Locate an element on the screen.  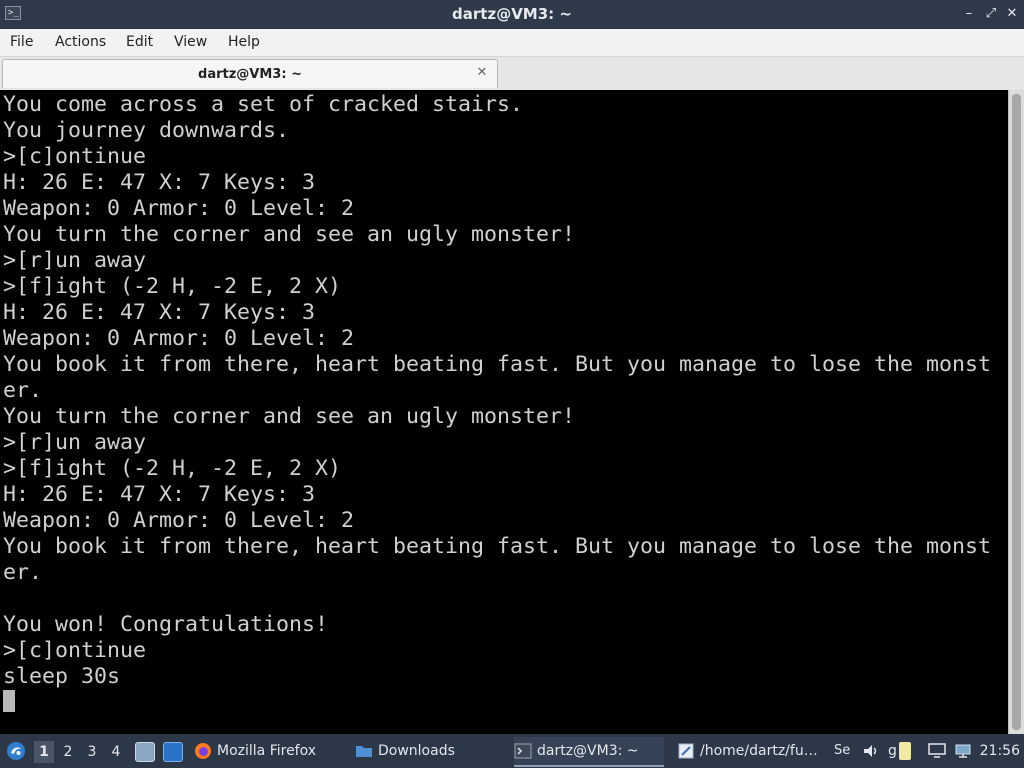
minimize-button: – is located at coordinates (969, 14).